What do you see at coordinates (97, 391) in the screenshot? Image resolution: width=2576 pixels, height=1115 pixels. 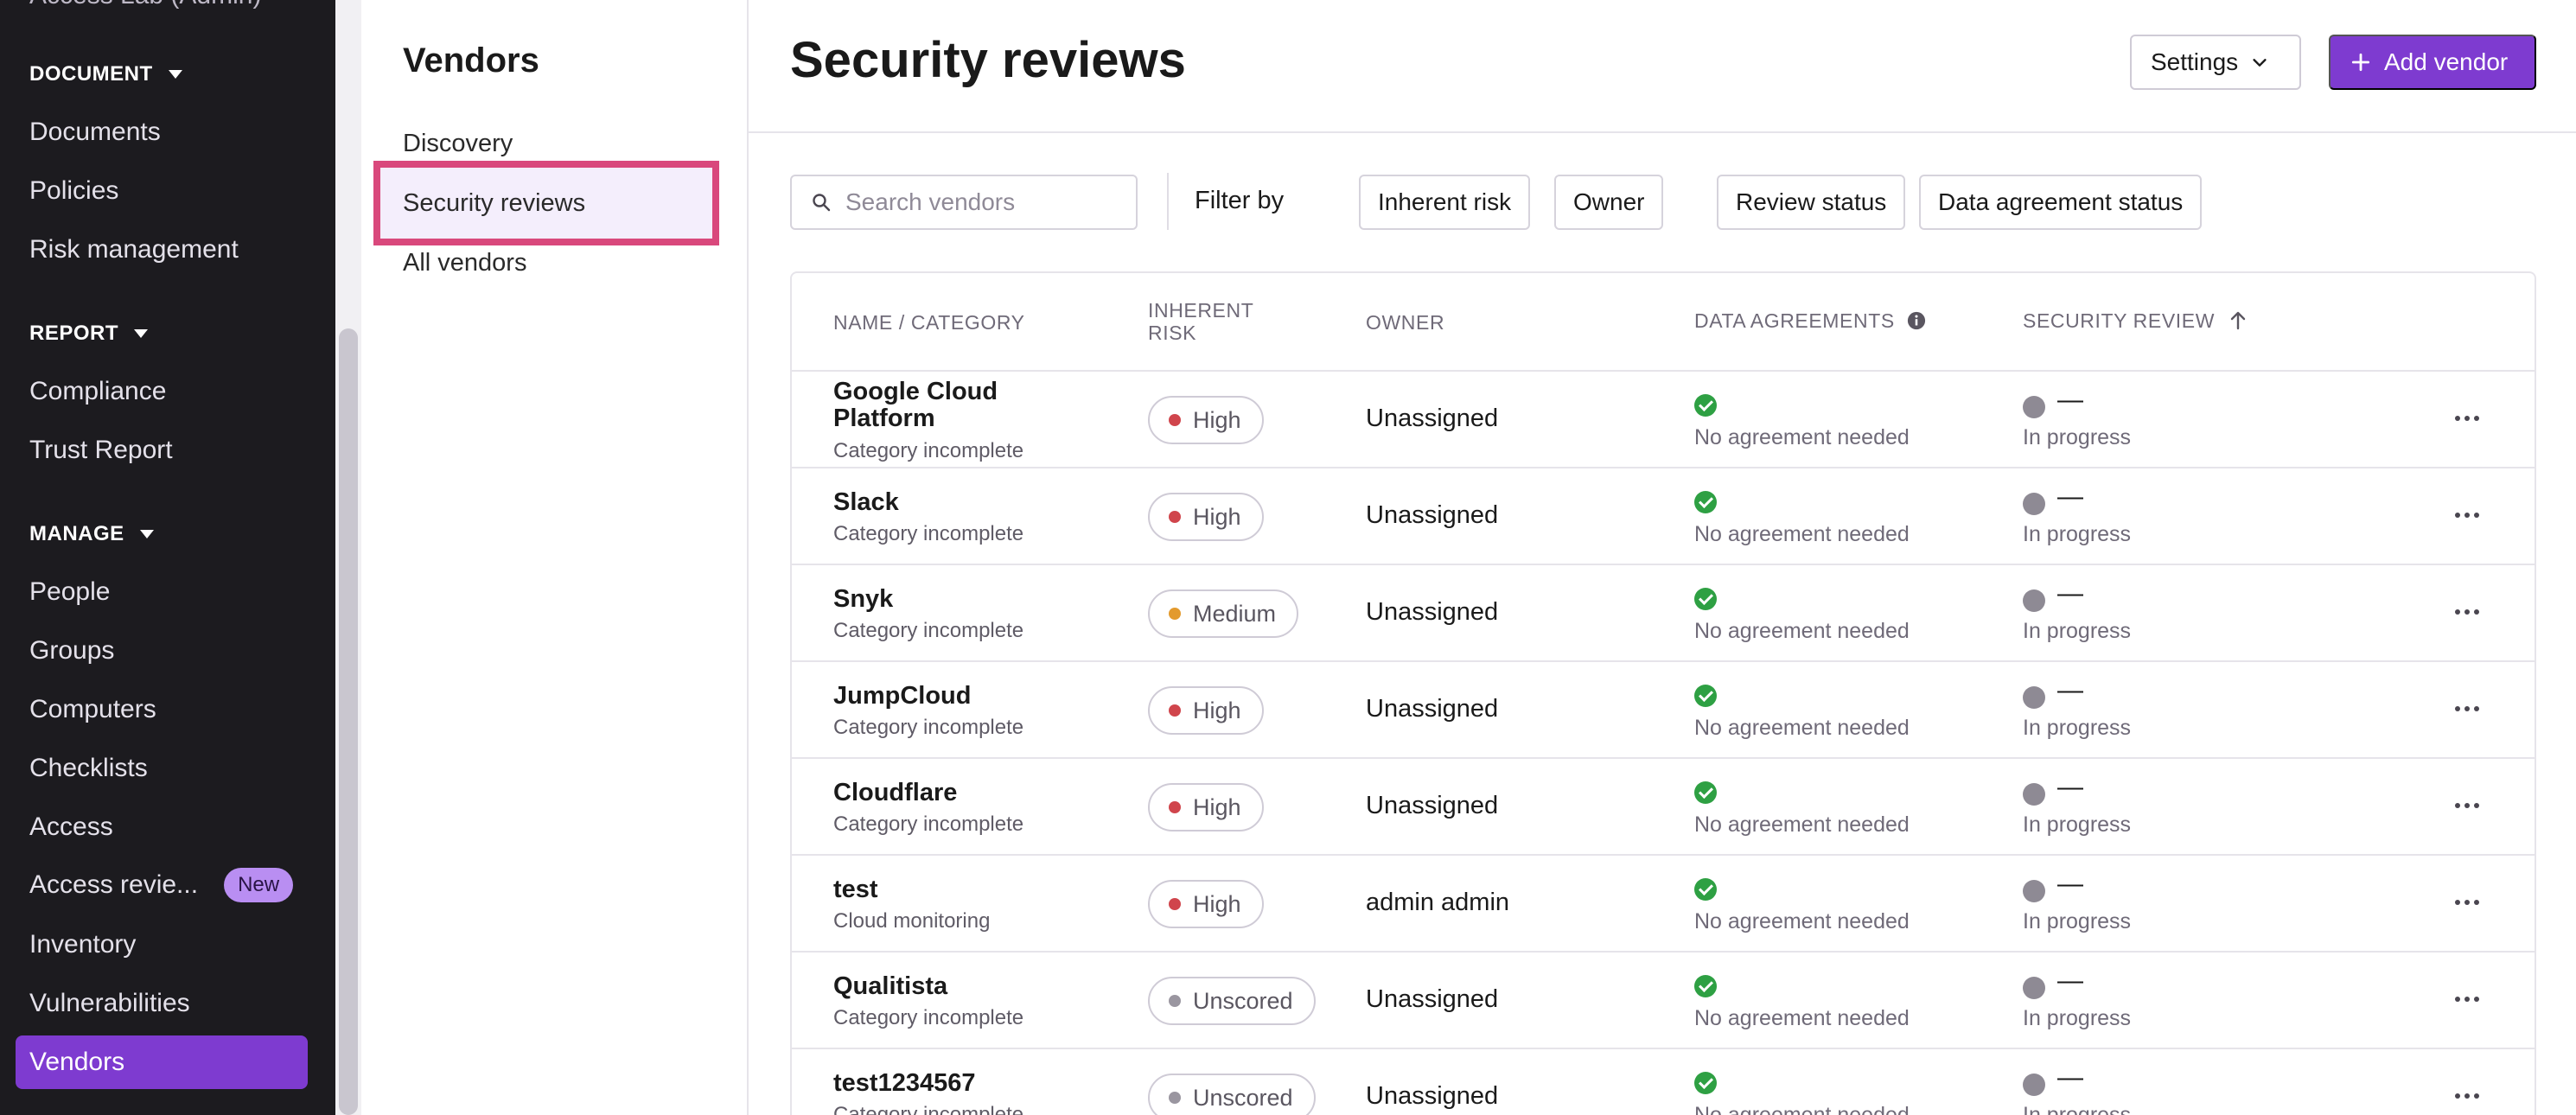 I see `sidebar-item-compliance: Compliance` at bounding box center [97, 391].